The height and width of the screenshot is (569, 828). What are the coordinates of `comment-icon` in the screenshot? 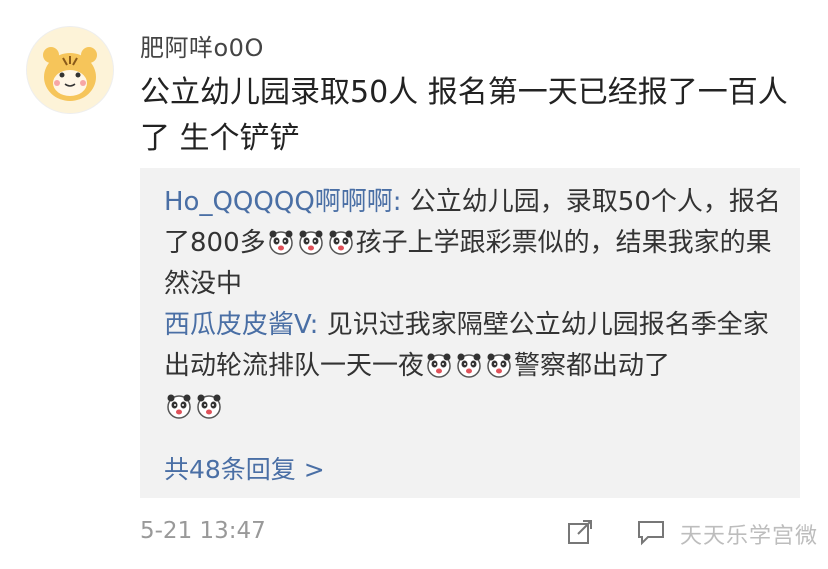 It's located at (651, 533).